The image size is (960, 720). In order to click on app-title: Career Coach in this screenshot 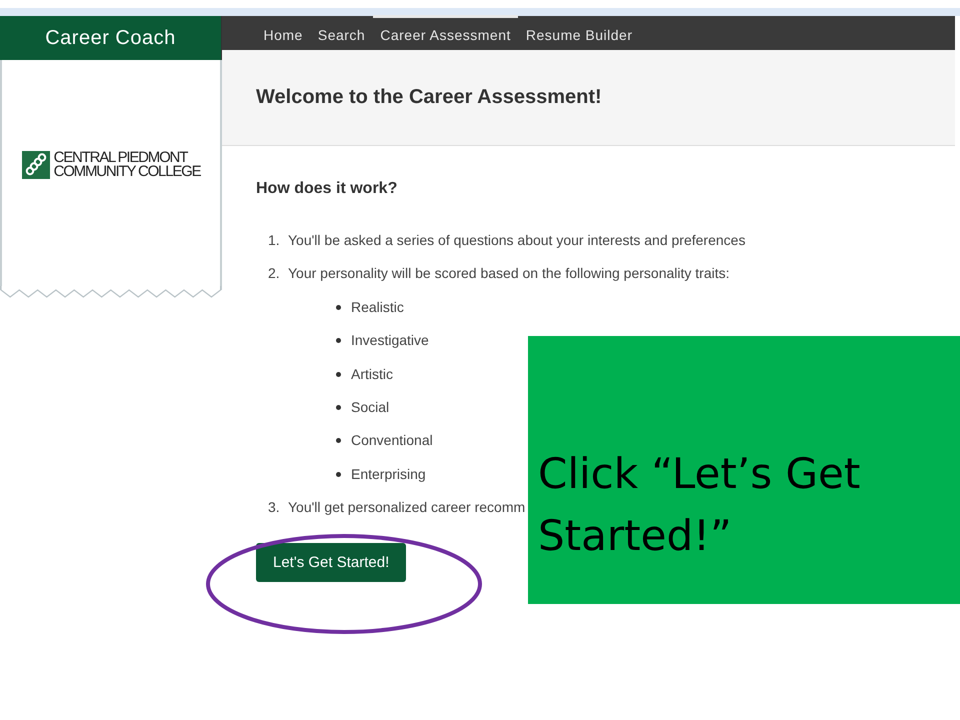, I will do `click(111, 38)`.